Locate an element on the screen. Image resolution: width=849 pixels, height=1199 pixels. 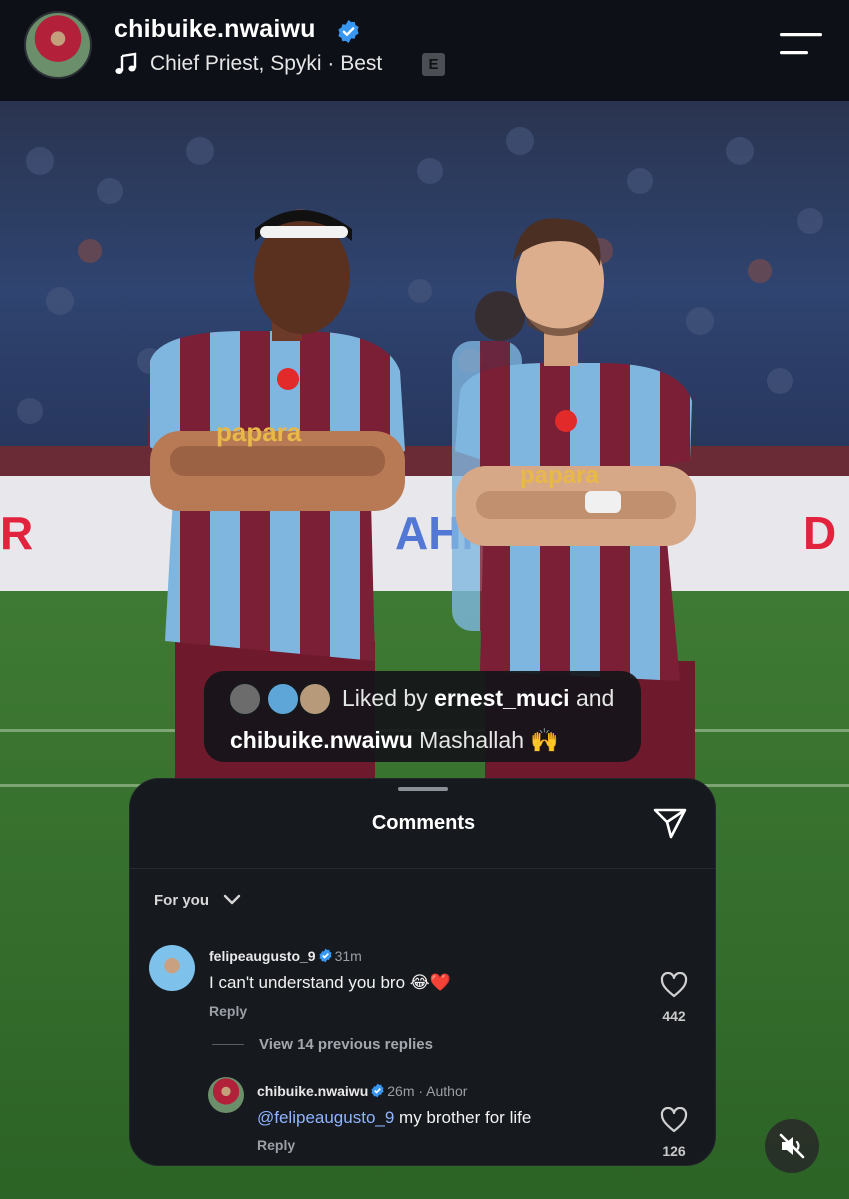
music-note-icon is located at coordinates (126, 63).